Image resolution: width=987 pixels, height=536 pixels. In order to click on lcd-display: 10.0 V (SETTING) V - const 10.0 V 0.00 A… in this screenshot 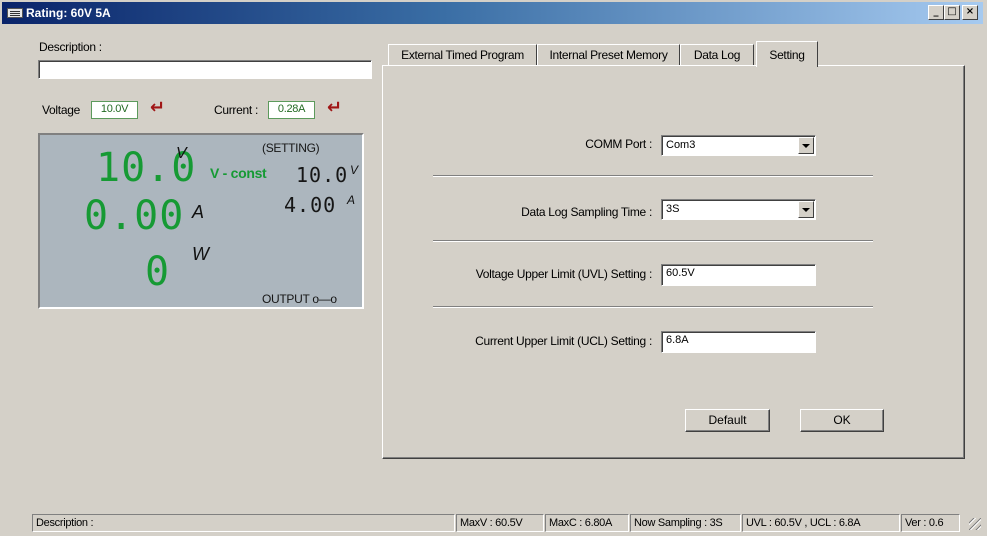, I will do `click(201, 221)`.